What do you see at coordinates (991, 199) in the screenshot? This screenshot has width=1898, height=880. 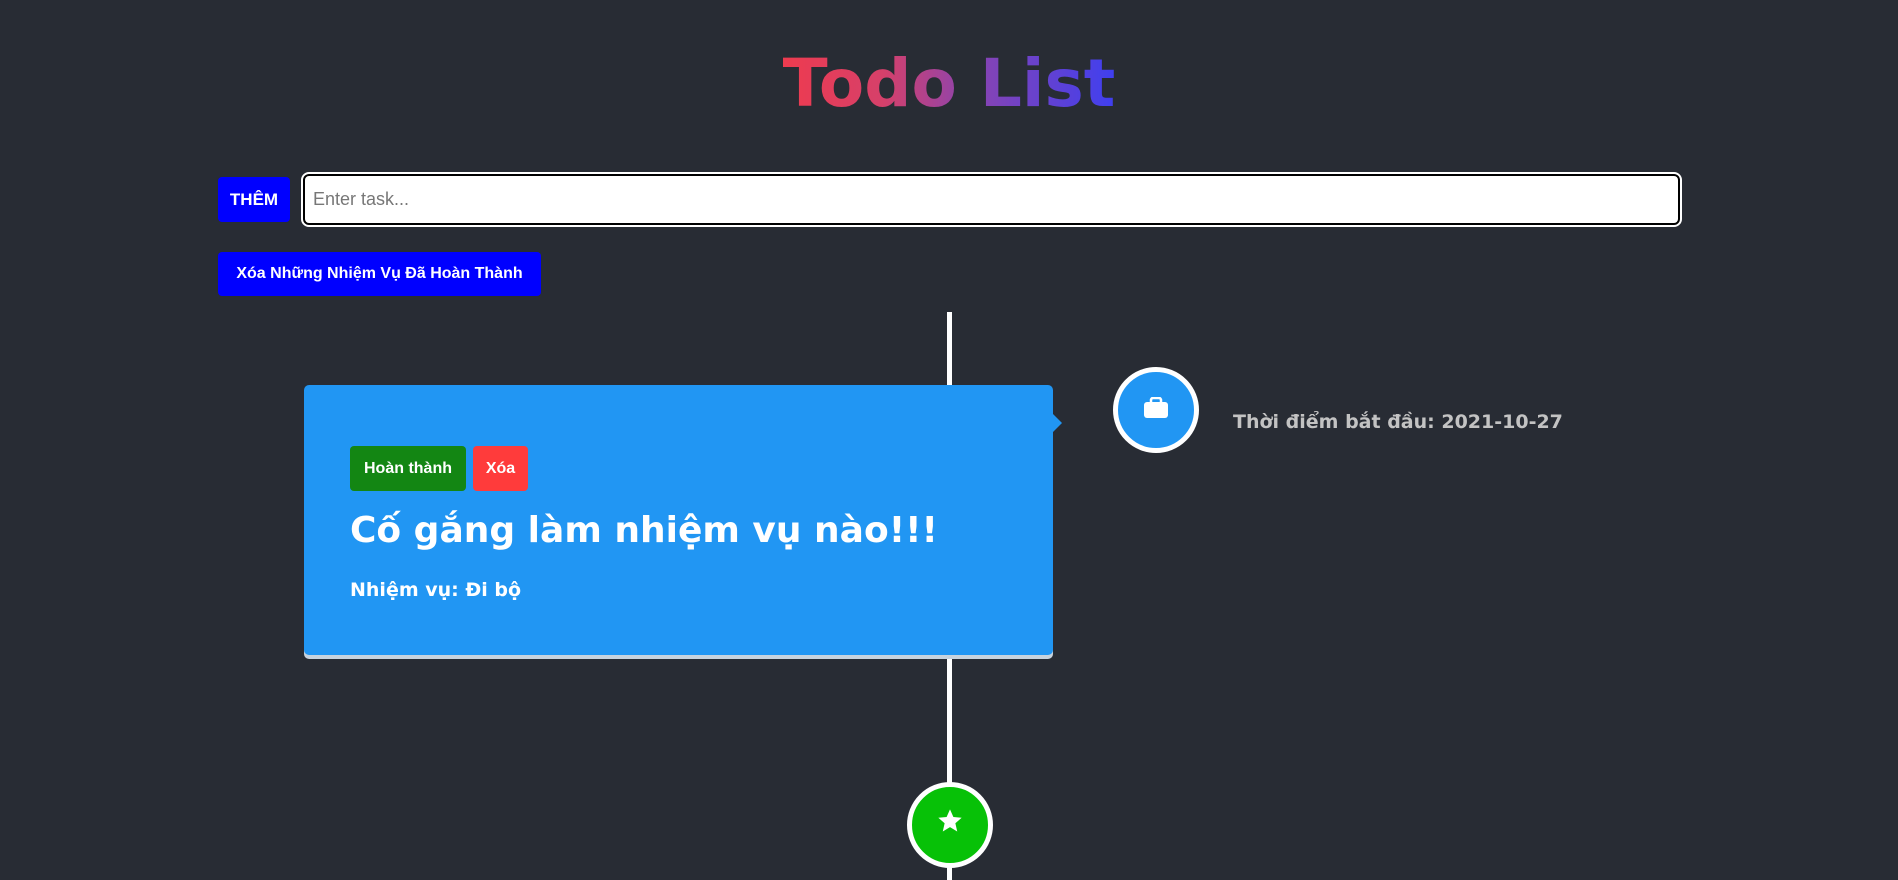 I see `task-input` at bounding box center [991, 199].